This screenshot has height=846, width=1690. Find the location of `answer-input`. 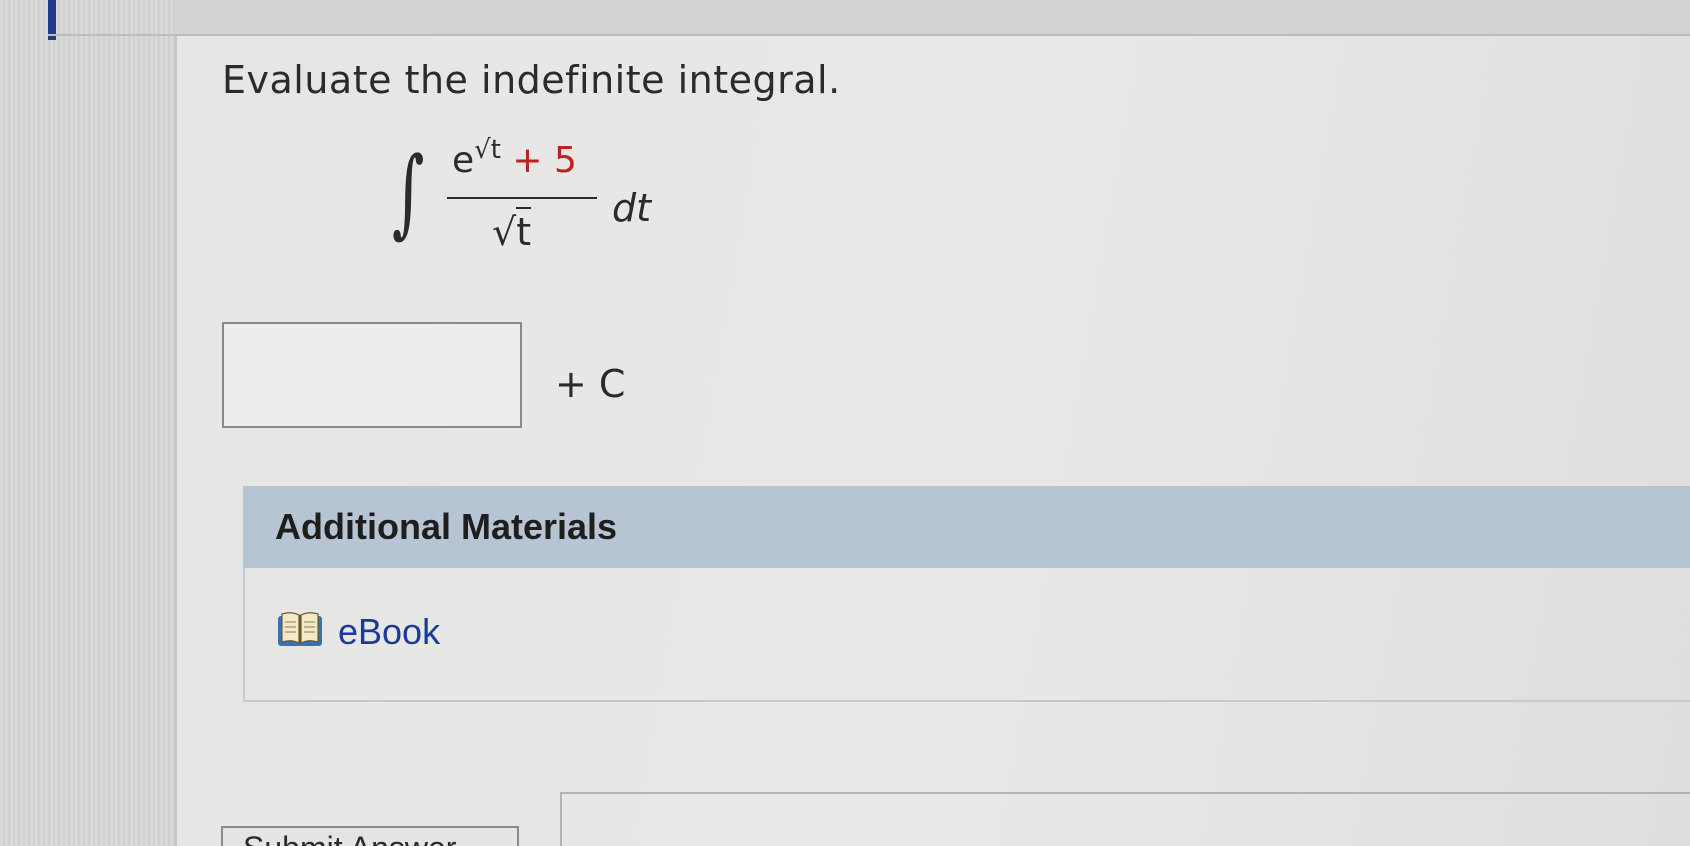

answer-input is located at coordinates (372, 375).